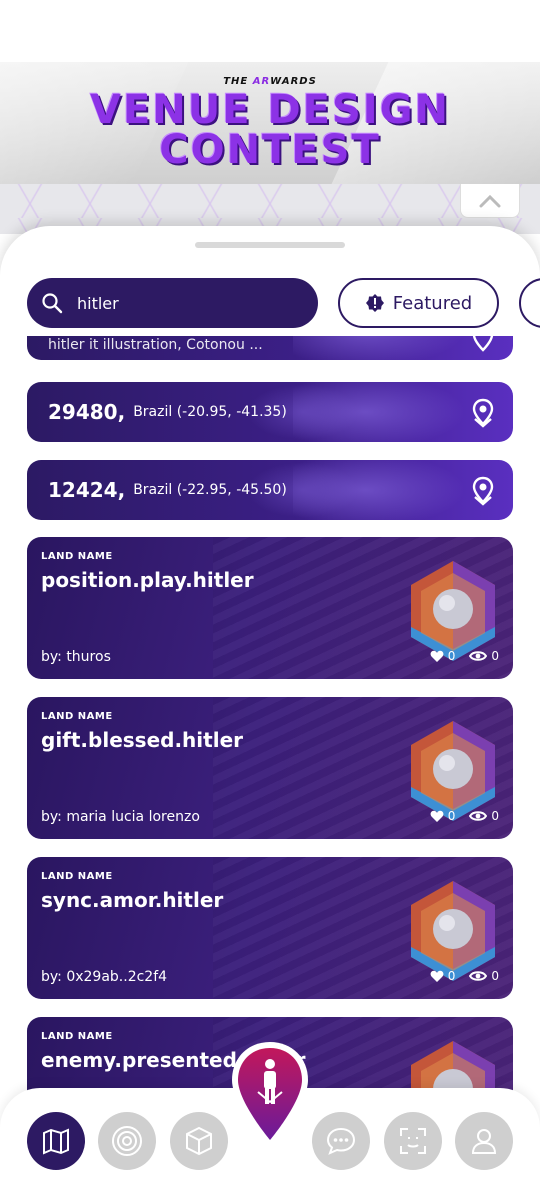 The image size is (540, 1200). What do you see at coordinates (147, 580) in the screenshot?
I see `land-name: position.play.hitler` at bounding box center [147, 580].